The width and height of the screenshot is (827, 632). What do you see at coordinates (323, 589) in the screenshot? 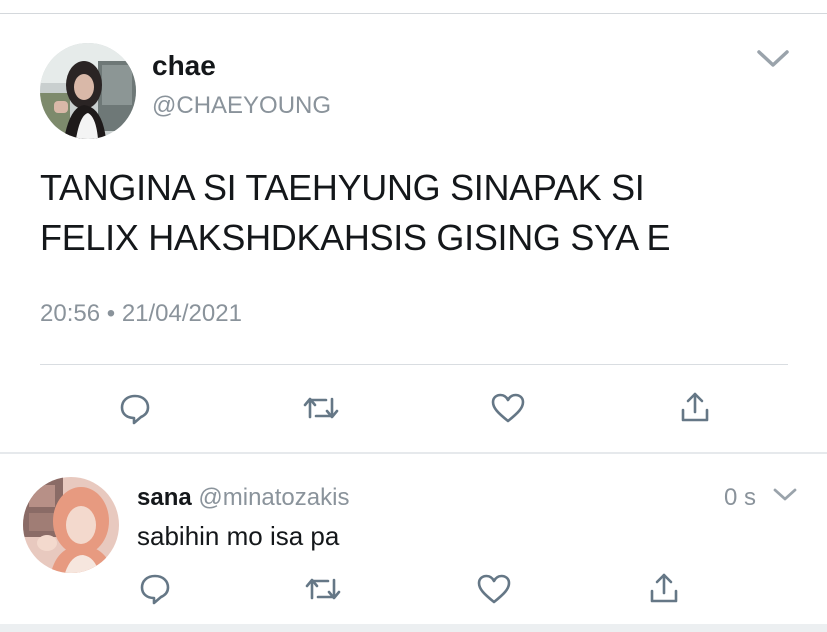
I see `reply-retweet-icon` at bounding box center [323, 589].